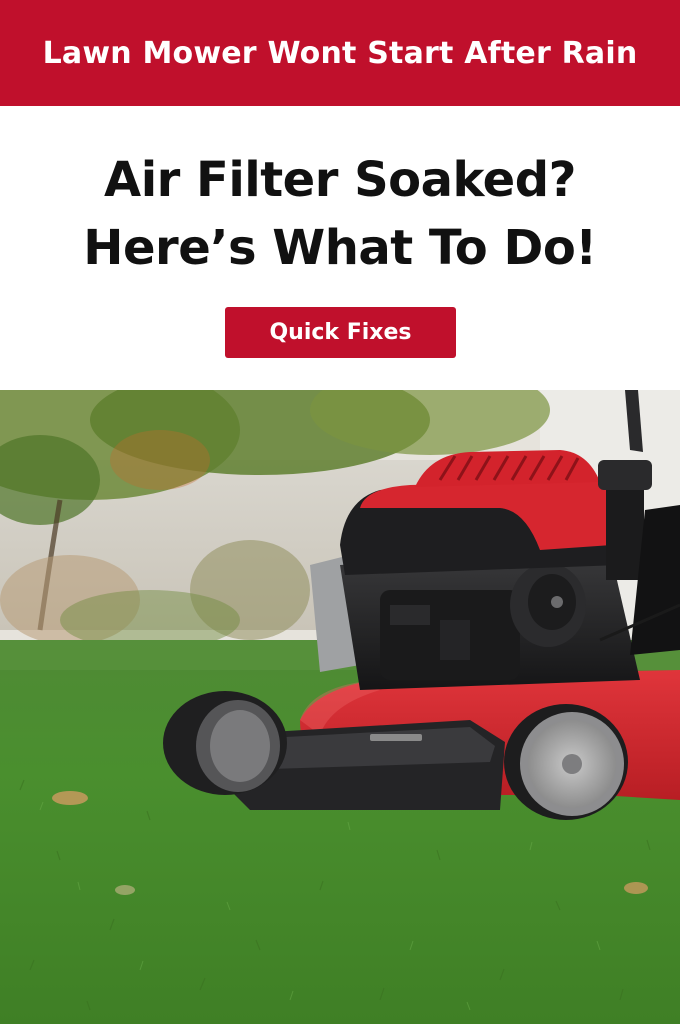 The image size is (680, 1024). I want to click on headline-line-2: Here’s What To Do!, so click(340, 248).